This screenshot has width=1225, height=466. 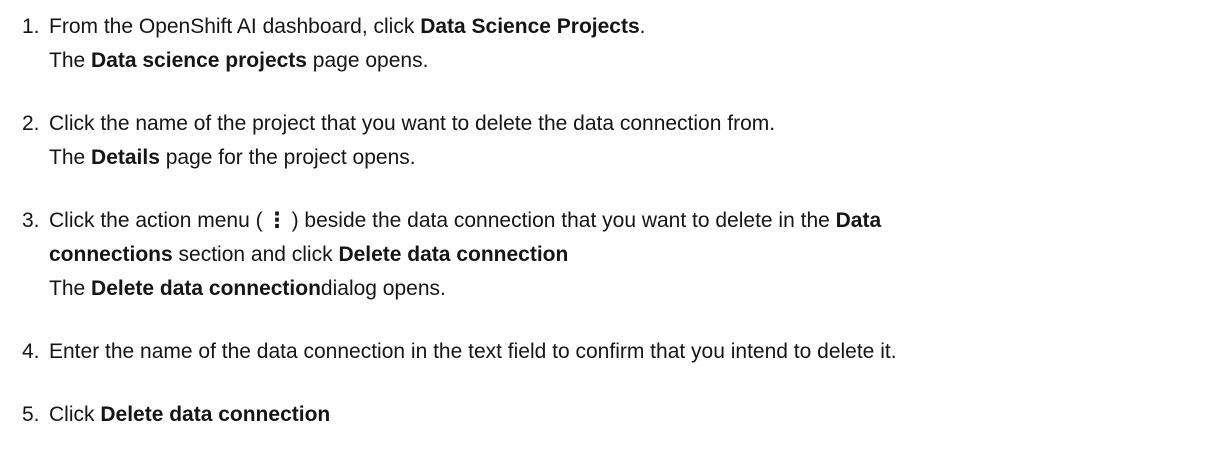 What do you see at coordinates (31, 351) in the screenshot?
I see `step-number: 4.` at bounding box center [31, 351].